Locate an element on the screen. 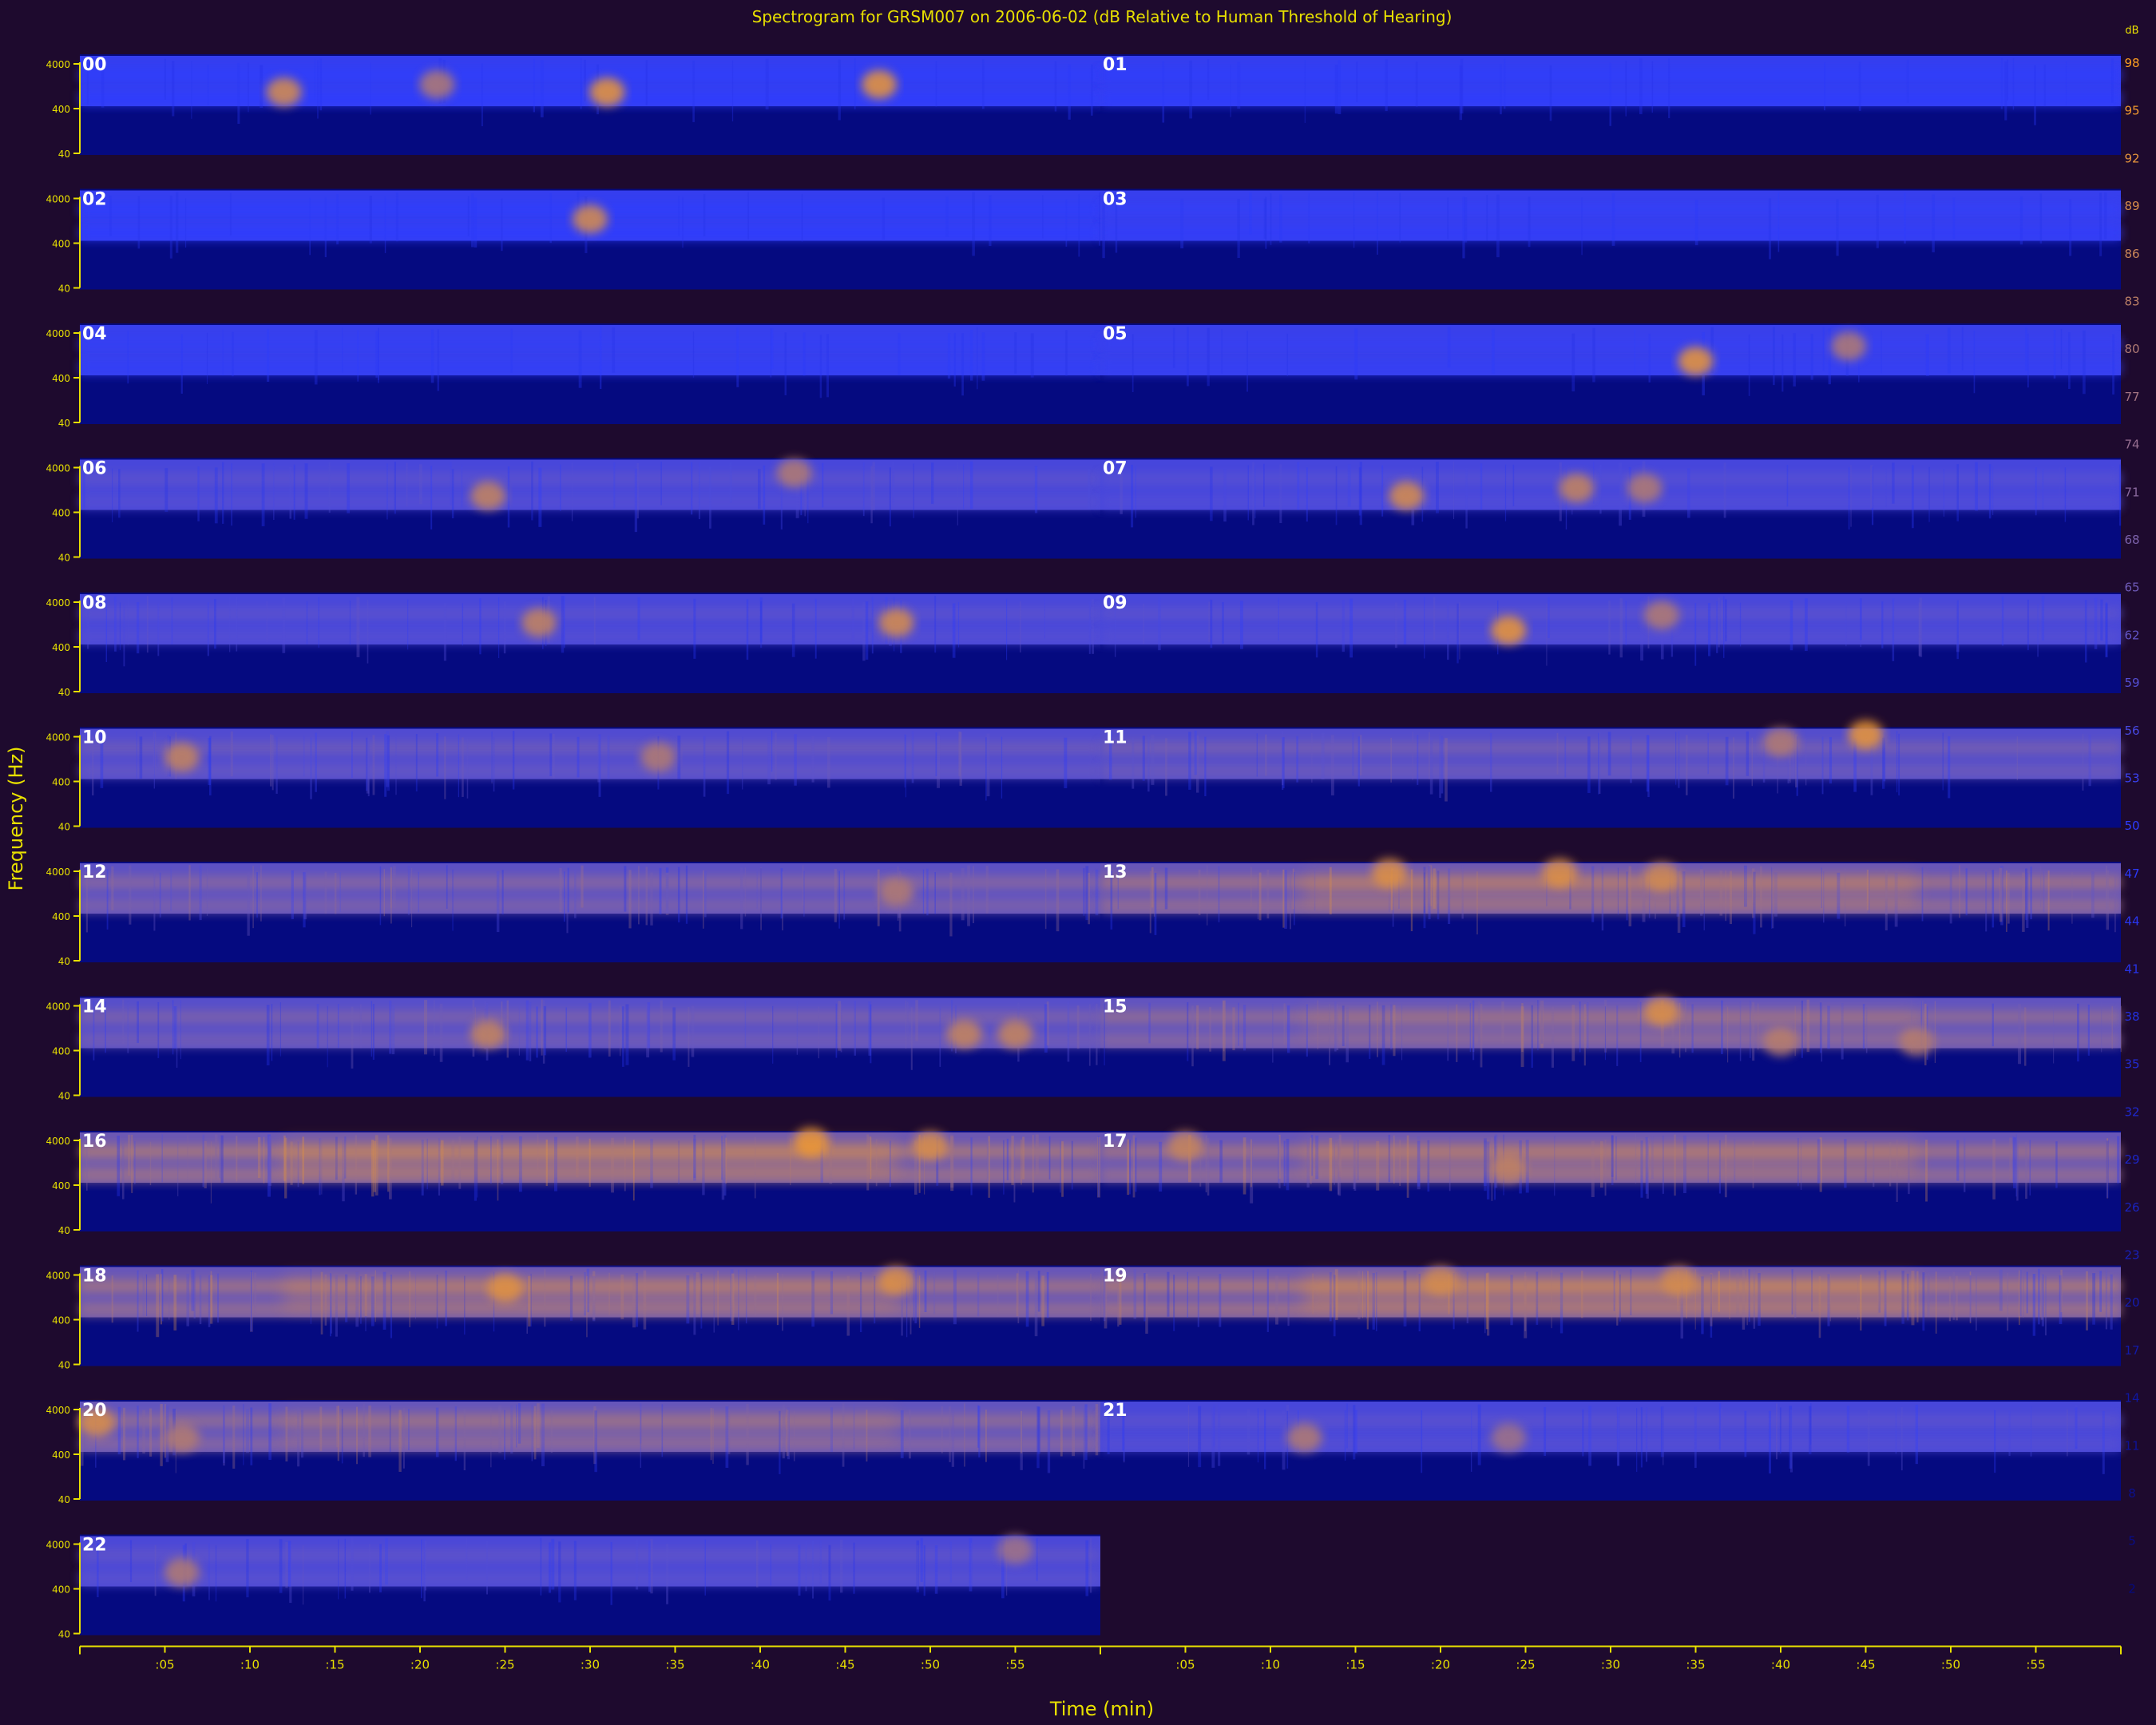 This screenshot has width=2156, height=1725. spectrogram-segment: 20 is located at coordinates (589, 1451).